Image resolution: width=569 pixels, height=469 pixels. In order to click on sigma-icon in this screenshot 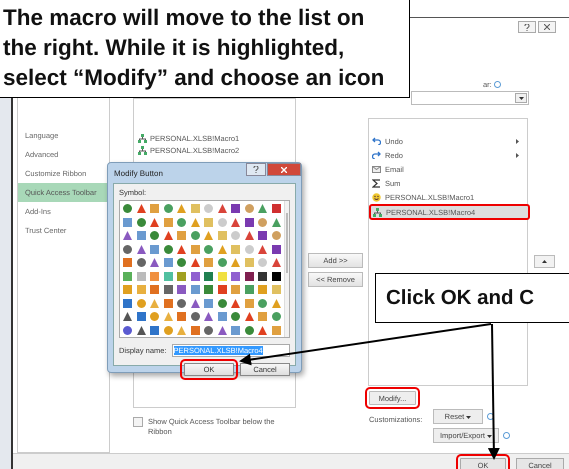, I will do `click(376, 183)`.